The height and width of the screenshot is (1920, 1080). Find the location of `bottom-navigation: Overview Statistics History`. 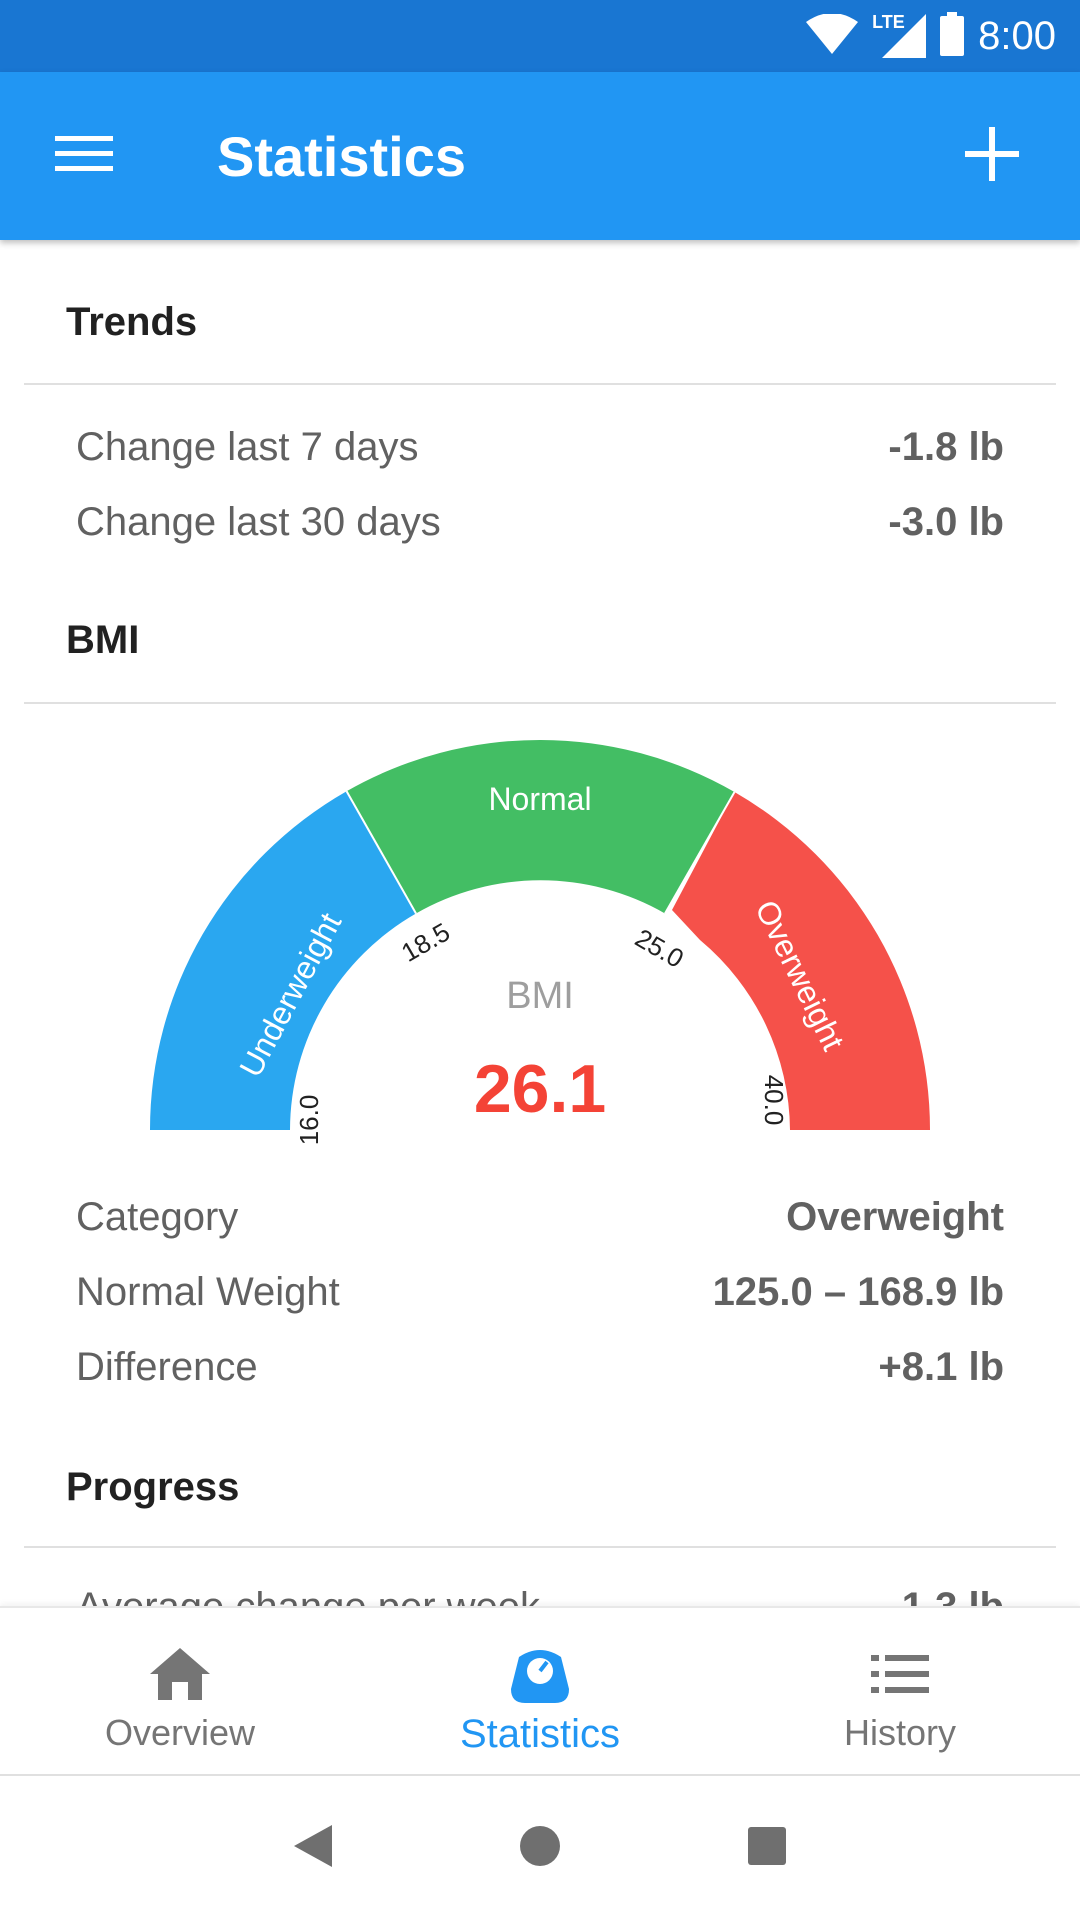

bottom-navigation: Overview Statistics History is located at coordinates (540, 1691).